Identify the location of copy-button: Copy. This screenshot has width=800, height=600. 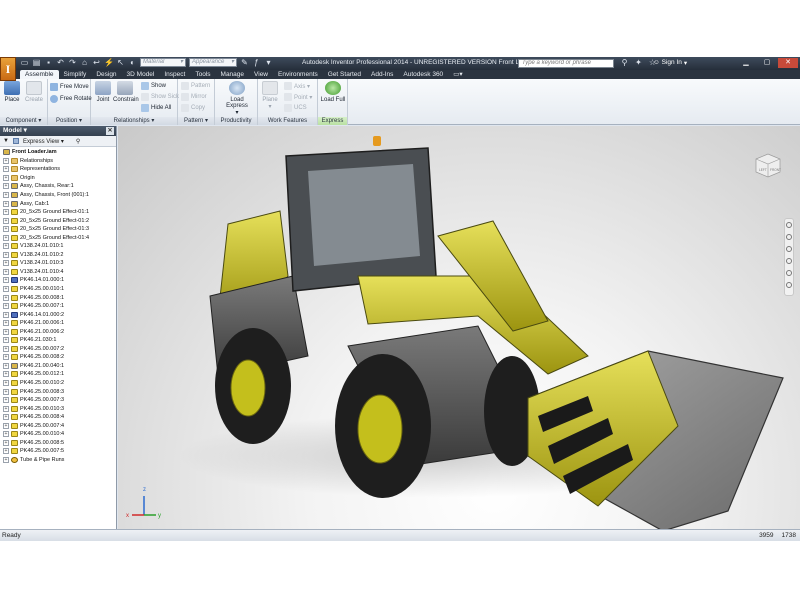
(193, 108).